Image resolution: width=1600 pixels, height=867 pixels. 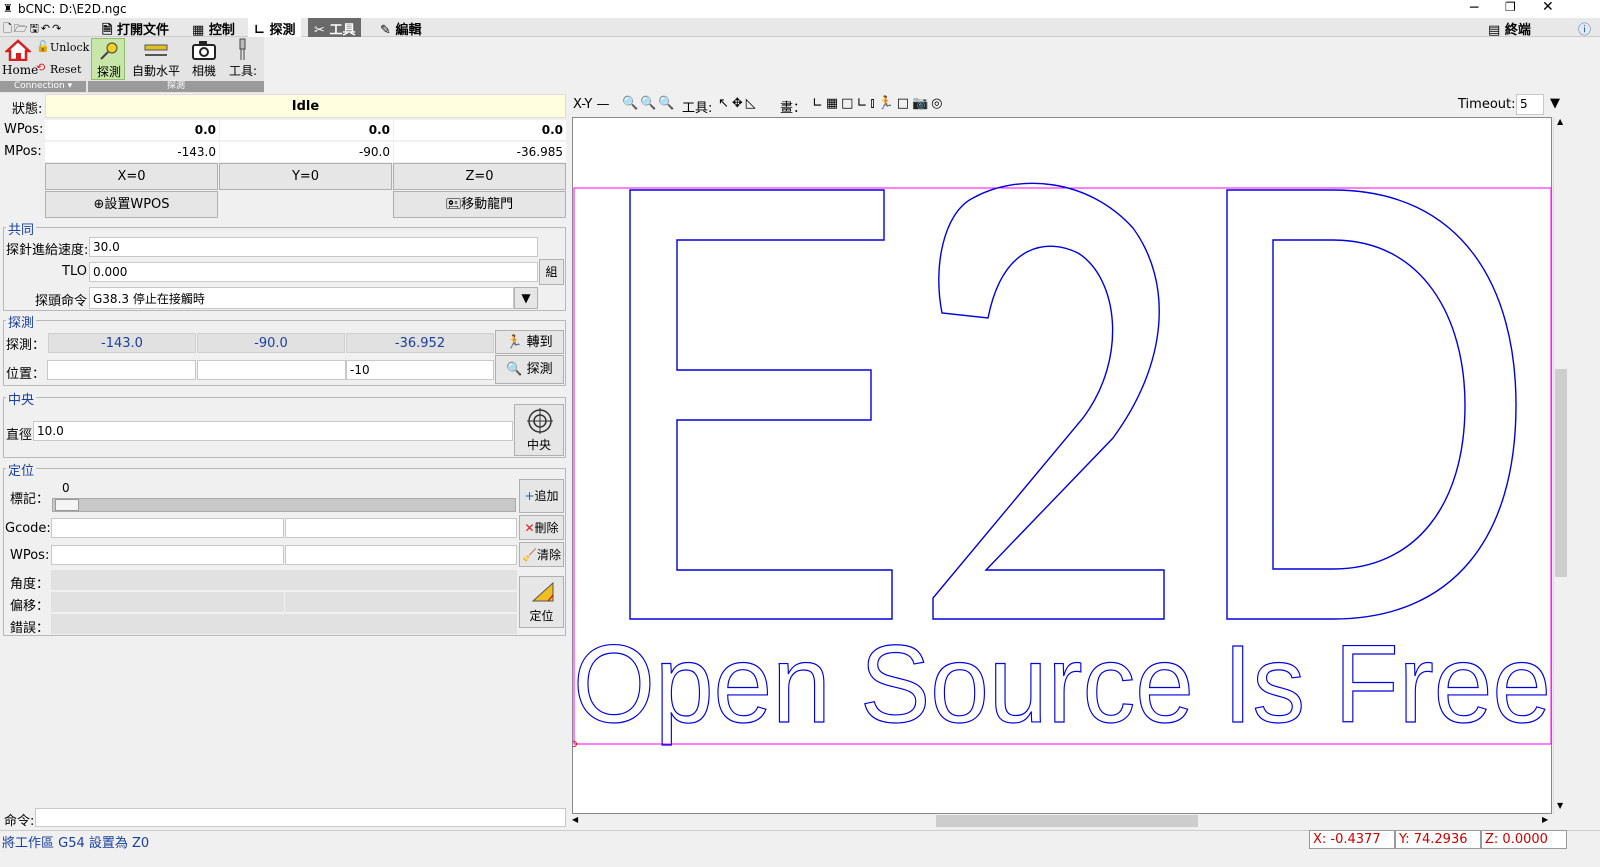 What do you see at coordinates (335, 28) in the screenshot?
I see `tab-tools: ✂ 工具` at bounding box center [335, 28].